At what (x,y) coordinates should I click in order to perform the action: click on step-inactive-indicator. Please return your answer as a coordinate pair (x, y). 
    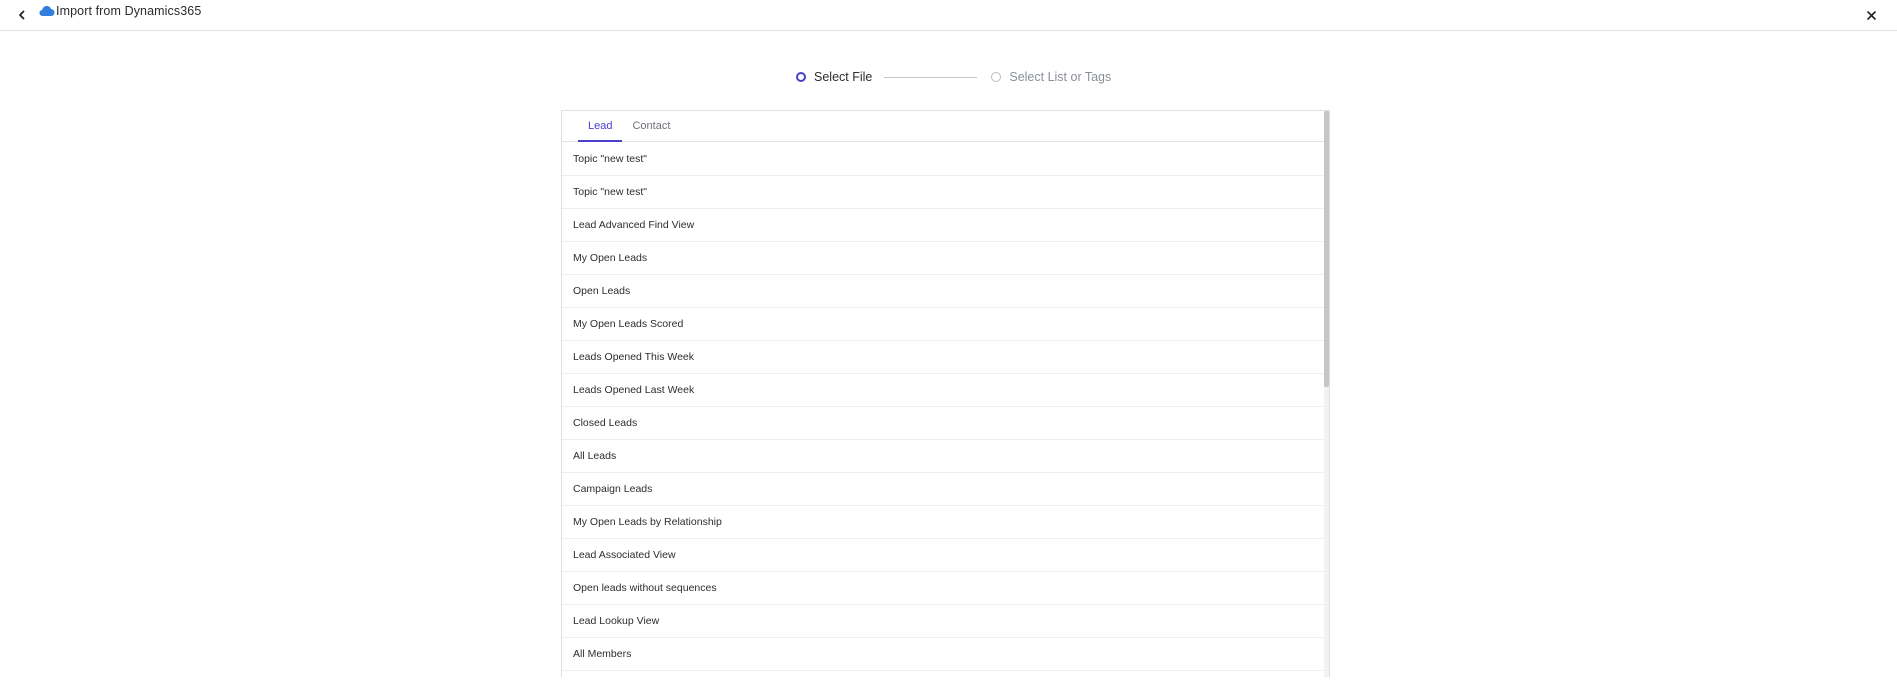
    Looking at the image, I should click on (996, 77).